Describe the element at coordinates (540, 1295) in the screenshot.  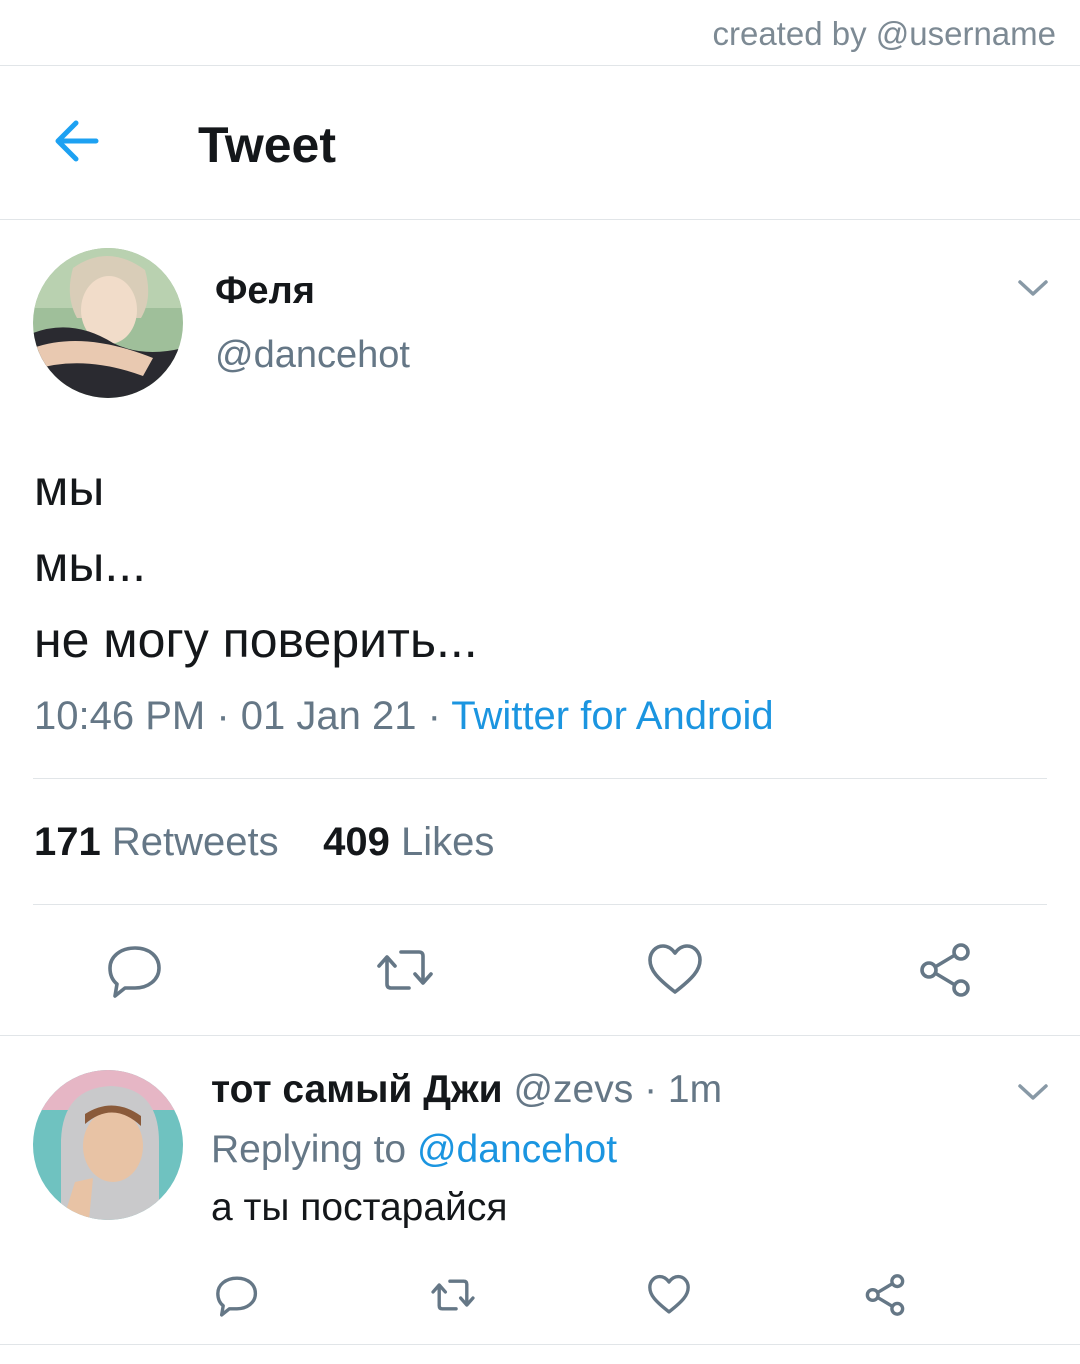
I see `reply-actions` at that location.